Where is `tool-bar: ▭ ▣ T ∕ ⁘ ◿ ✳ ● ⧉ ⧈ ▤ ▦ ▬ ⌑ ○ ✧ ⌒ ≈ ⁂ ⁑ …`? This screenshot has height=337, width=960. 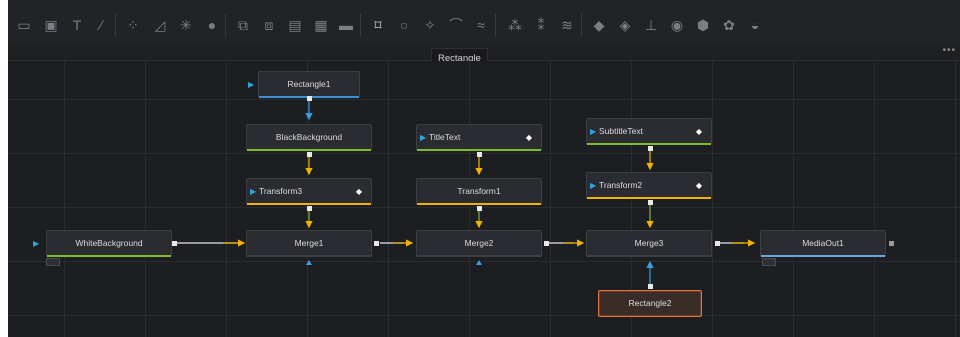 tool-bar: ▭ ▣ T ∕ ⁘ ◿ ✳ ● ⧉ ⧈ ▤ ▦ ▬ ⌑ ○ ✧ ⌒ ≈ ⁂ ⁑ … is located at coordinates (484, 23).